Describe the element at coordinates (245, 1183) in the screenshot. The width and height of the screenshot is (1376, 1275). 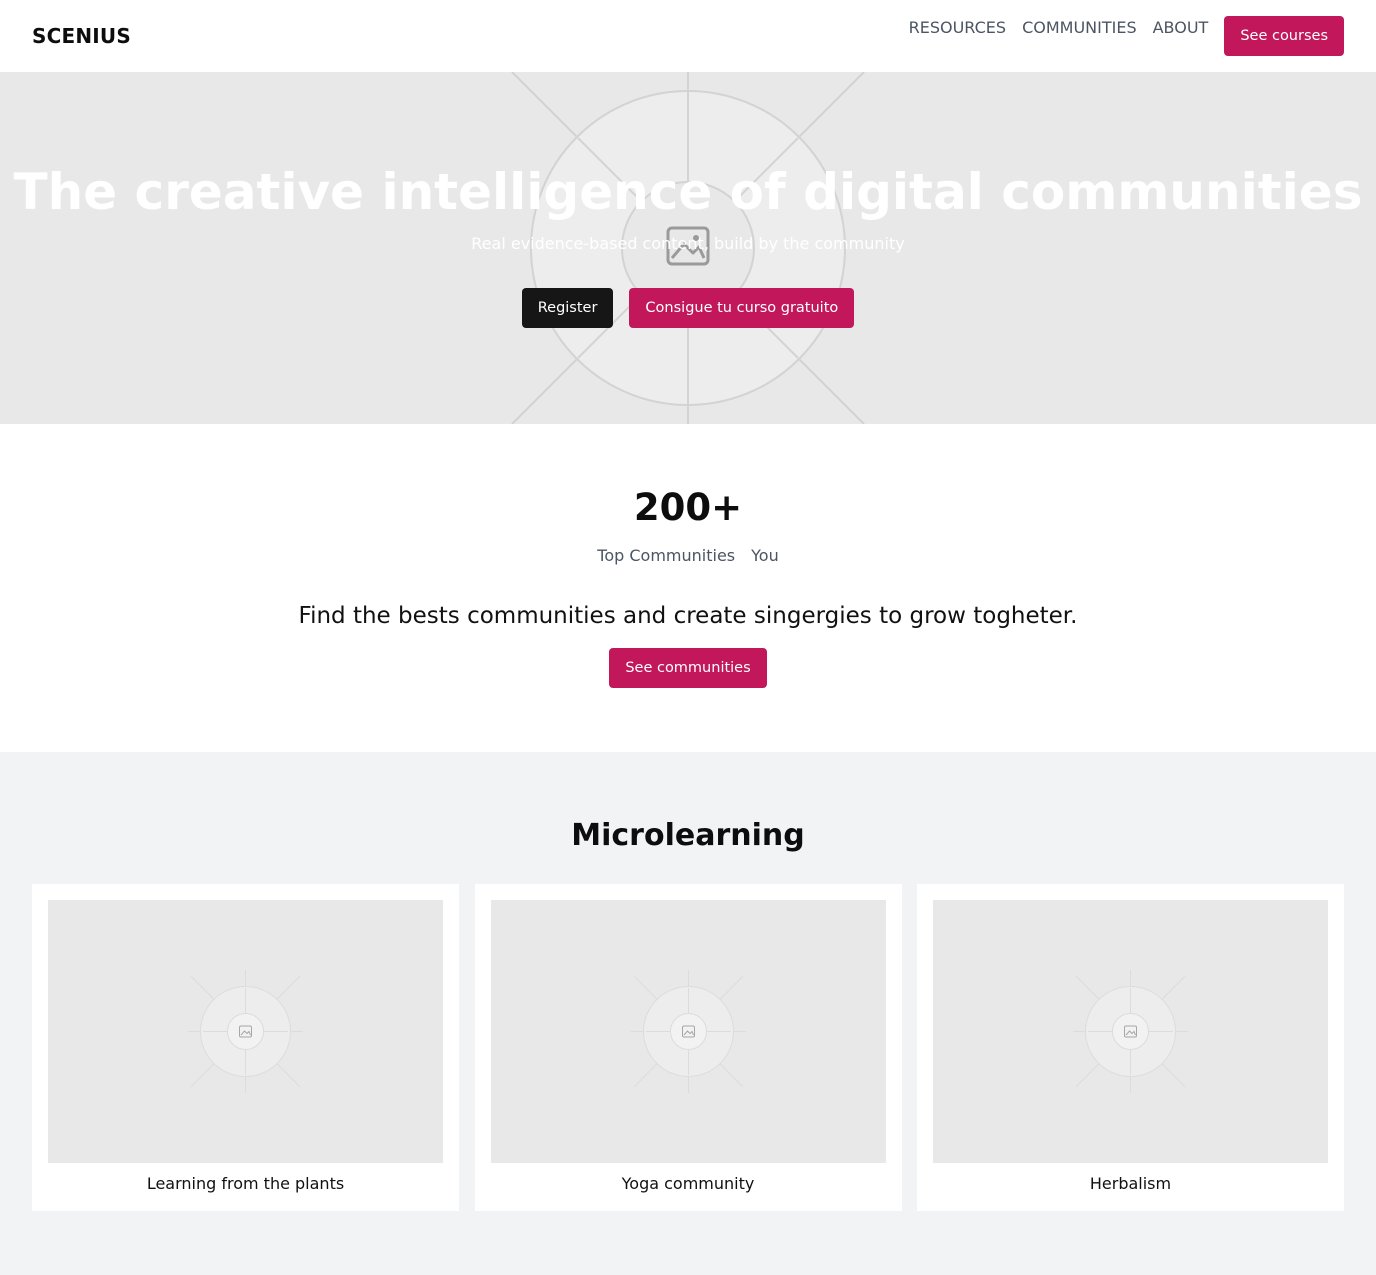
I see `card-title: Learning from the plants` at that location.